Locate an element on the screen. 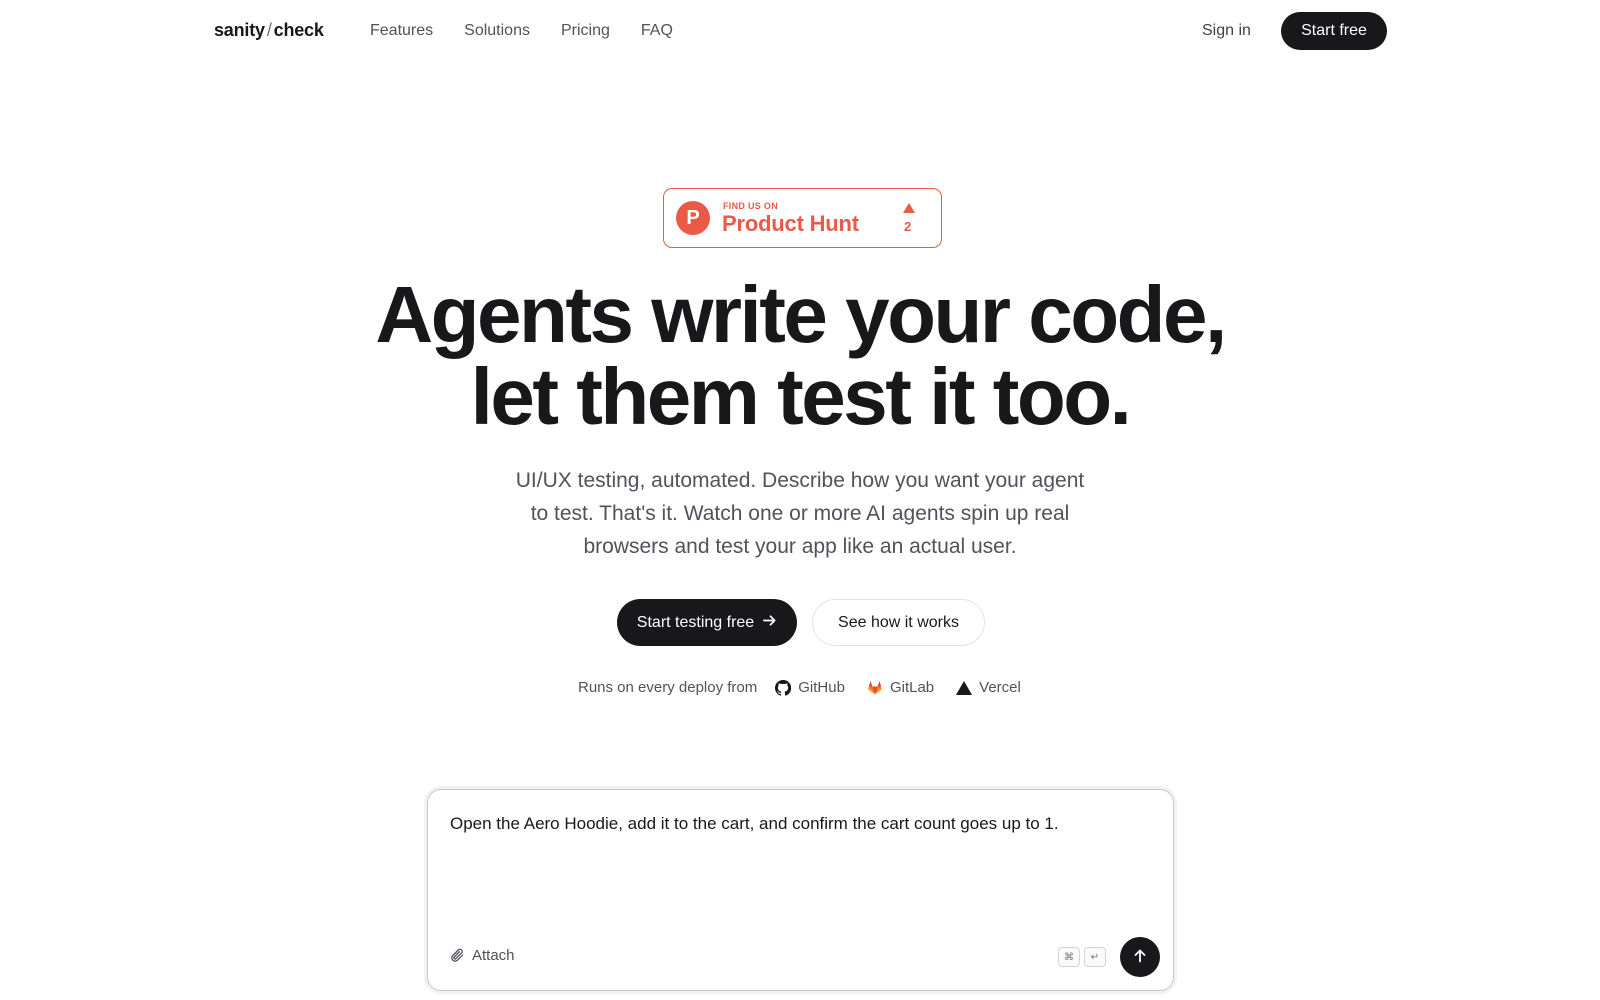  product-hunt-find-label: FIND US ON is located at coordinates (751, 206).